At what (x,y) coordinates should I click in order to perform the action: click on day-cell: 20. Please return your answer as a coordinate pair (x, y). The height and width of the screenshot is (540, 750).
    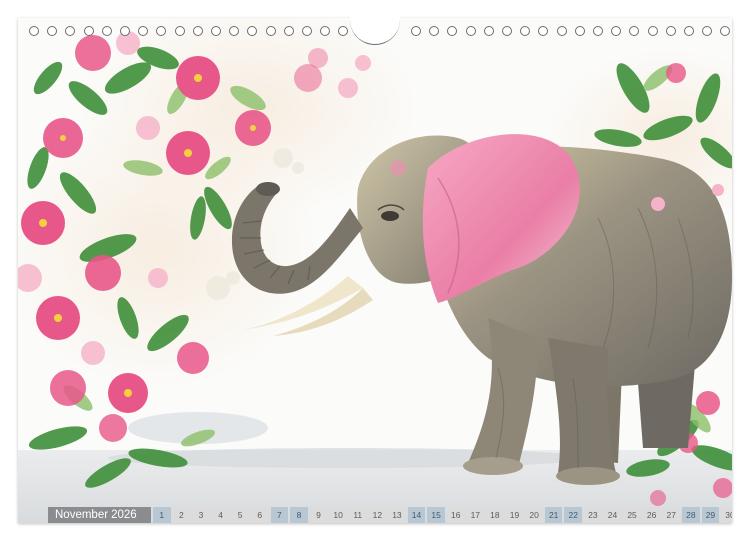
    Looking at the image, I should click on (534, 515).